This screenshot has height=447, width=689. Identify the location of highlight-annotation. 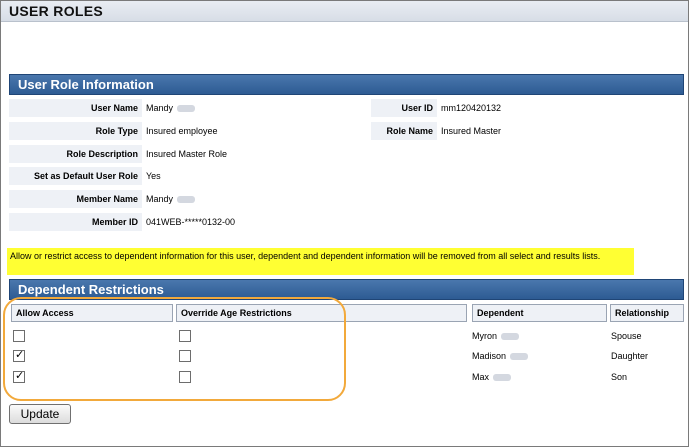
(174, 349).